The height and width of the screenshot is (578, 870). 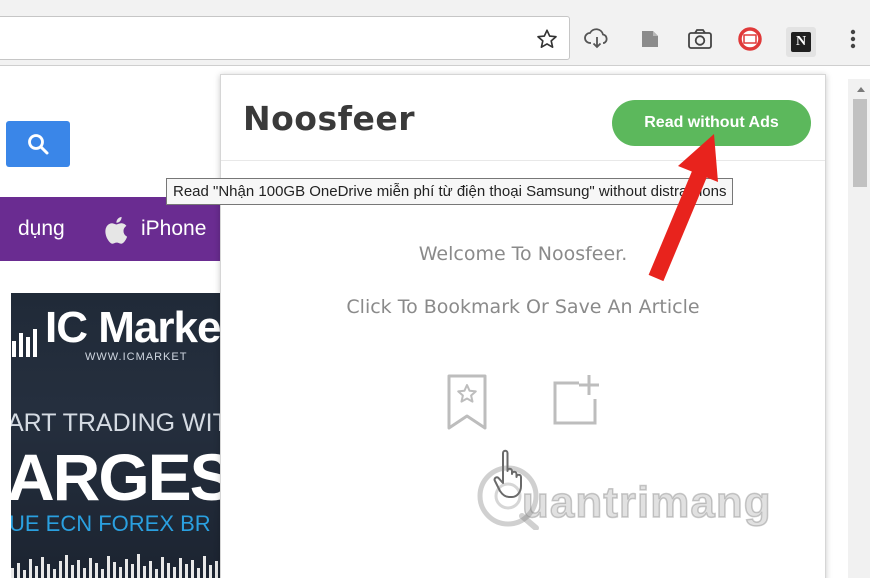 What do you see at coordinates (547, 39) in the screenshot?
I see `bookmark-star-icon` at bounding box center [547, 39].